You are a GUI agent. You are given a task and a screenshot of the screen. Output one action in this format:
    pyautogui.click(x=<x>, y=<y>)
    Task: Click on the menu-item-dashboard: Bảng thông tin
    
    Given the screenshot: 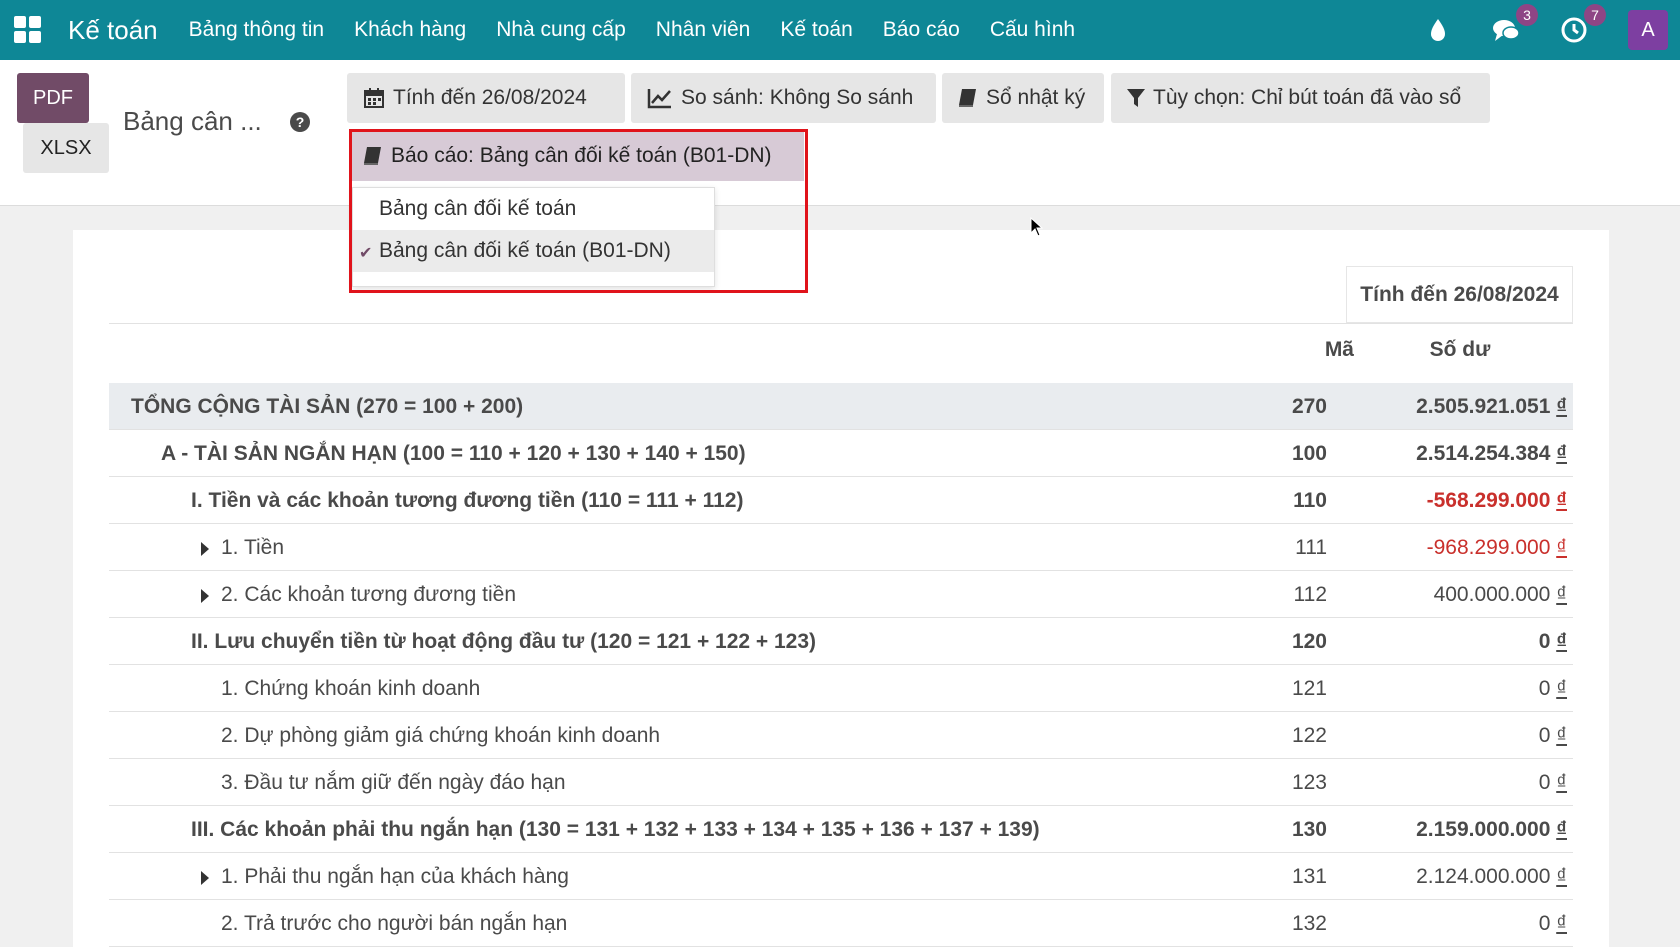 What is the action you would take?
    pyautogui.click(x=256, y=30)
    